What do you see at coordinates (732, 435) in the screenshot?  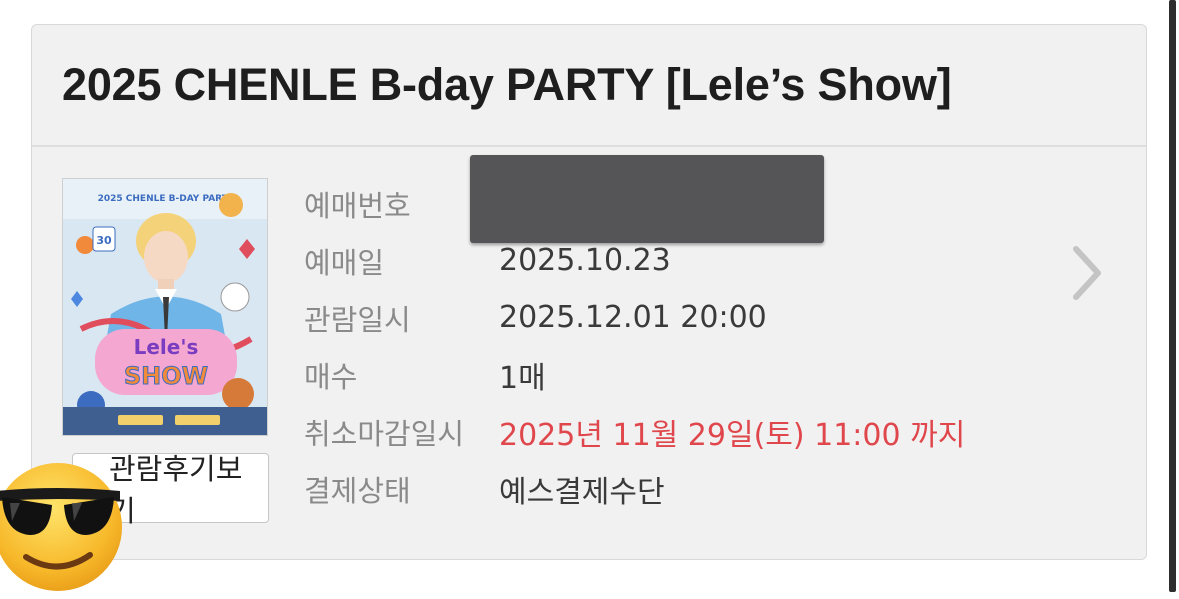 I see `cancel-deadline-value: 2025년 11월 29일(토) 11:00 까지` at bounding box center [732, 435].